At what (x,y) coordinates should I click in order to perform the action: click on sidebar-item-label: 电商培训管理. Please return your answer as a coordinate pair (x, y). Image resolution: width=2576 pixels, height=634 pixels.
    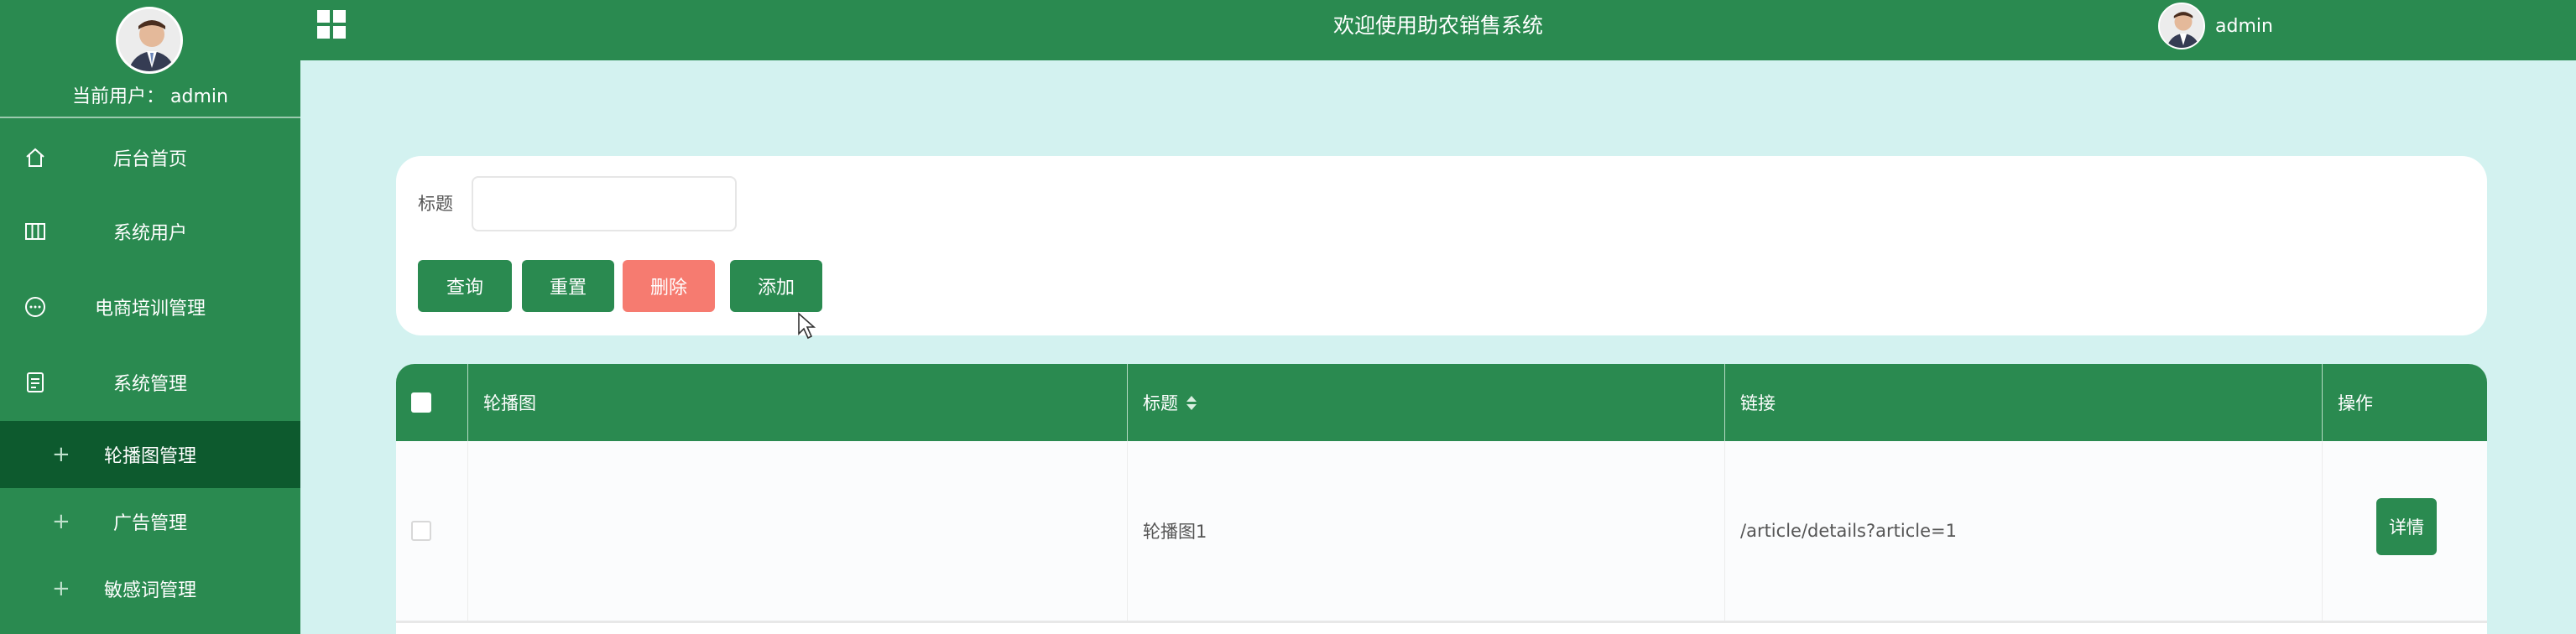
    Looking at the image, I should click on (150, 309).